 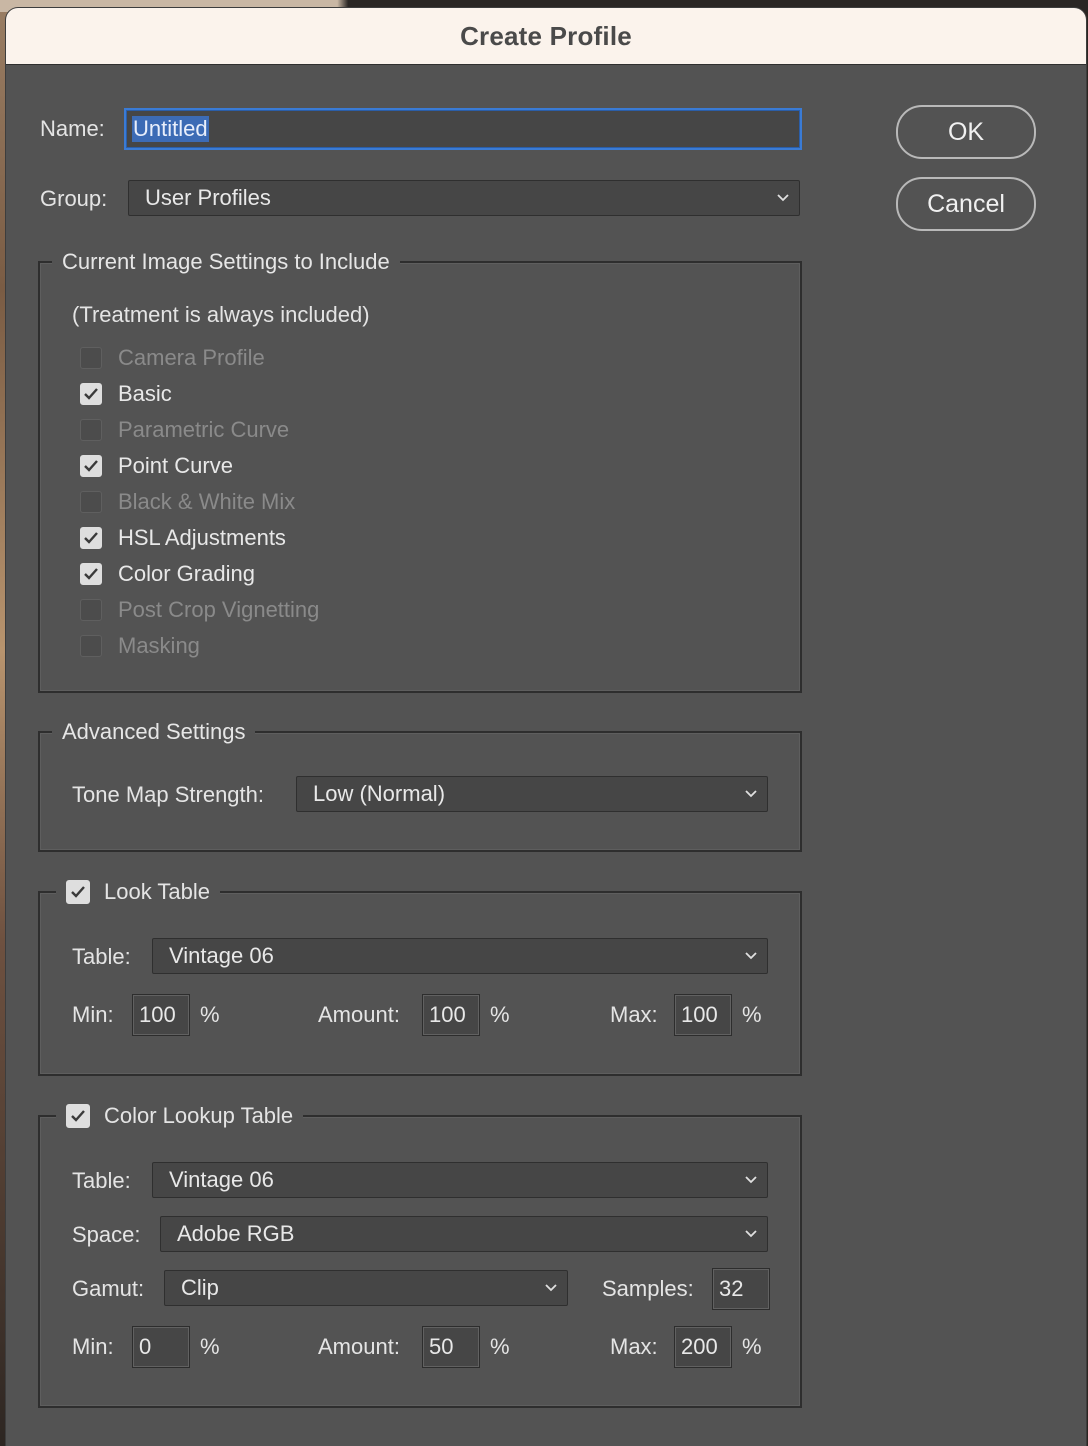 I want to click on dialog-titlebar: Create Profile, so click(x=546, y=36).